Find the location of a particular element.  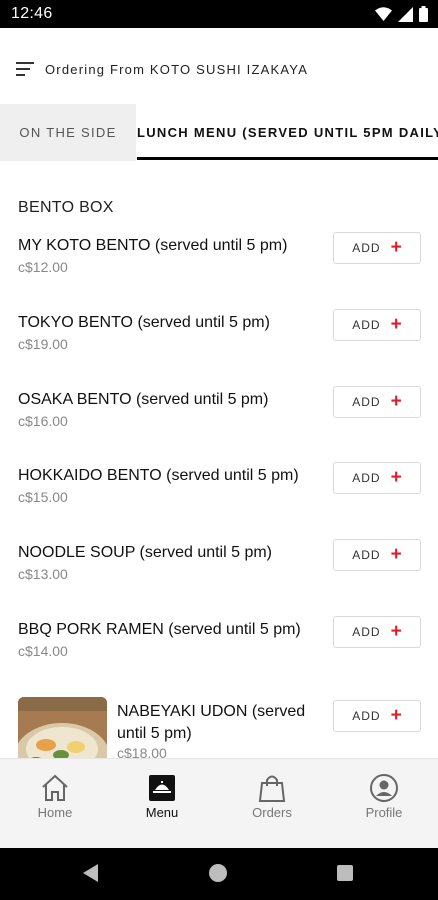

home-circle-icon is located at coordinates (218, 873).